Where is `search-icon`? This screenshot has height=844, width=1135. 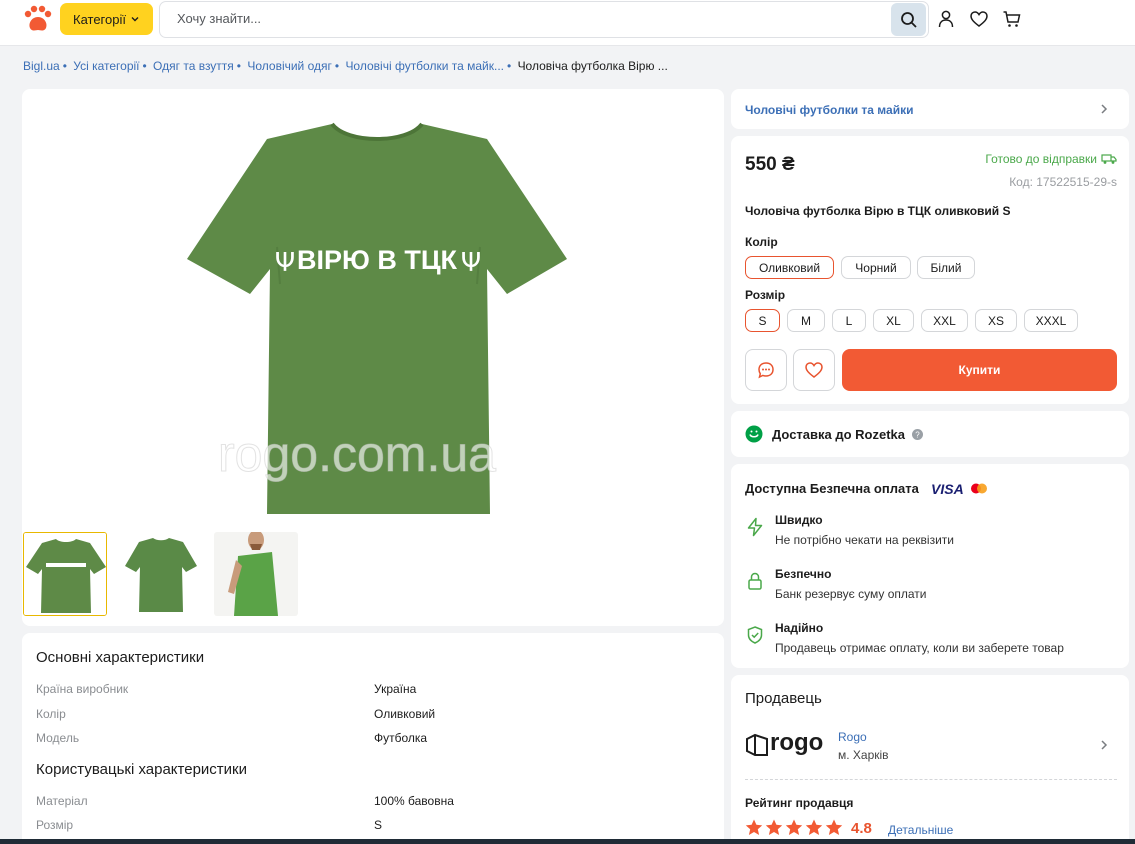 search-icon is located at coordinates (908, 19).